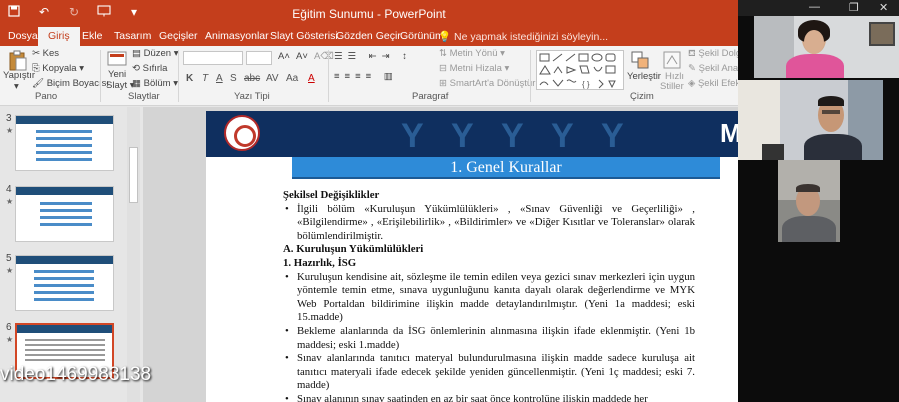 The image size is (899, 402). I want to click on layout-button: ▤ Düzen ▾, so click(155, 53).